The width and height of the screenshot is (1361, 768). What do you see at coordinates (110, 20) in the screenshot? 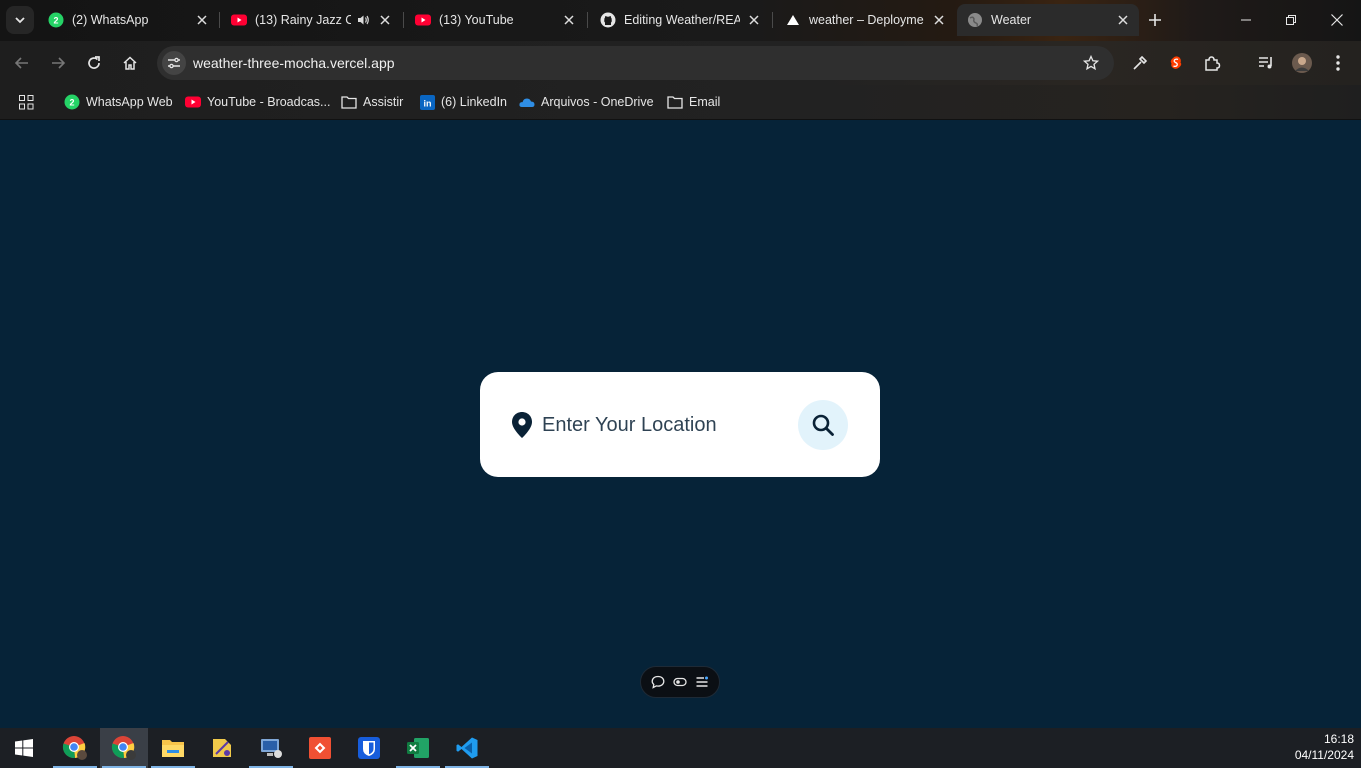
I see `tab-title: (2) WhatsApp` at bounding box center [110, 20].